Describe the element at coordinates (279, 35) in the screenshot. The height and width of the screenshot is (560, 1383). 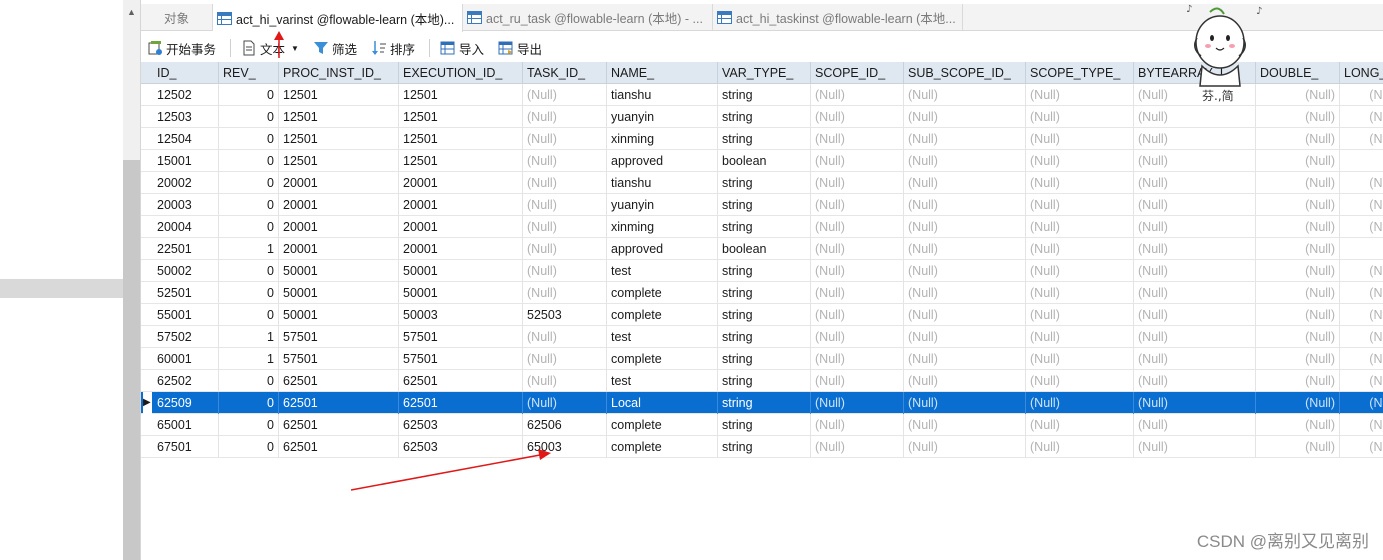
I see `annotation-arrowhead-tab` at that location.